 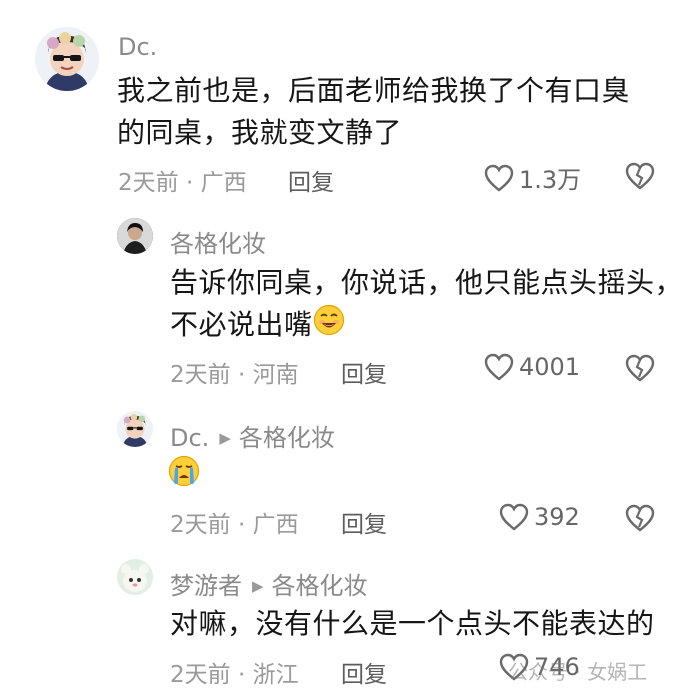 I want to click on comment-author-line: 梦游者 ▶ 各格化妆, so click(x=269, y=583).